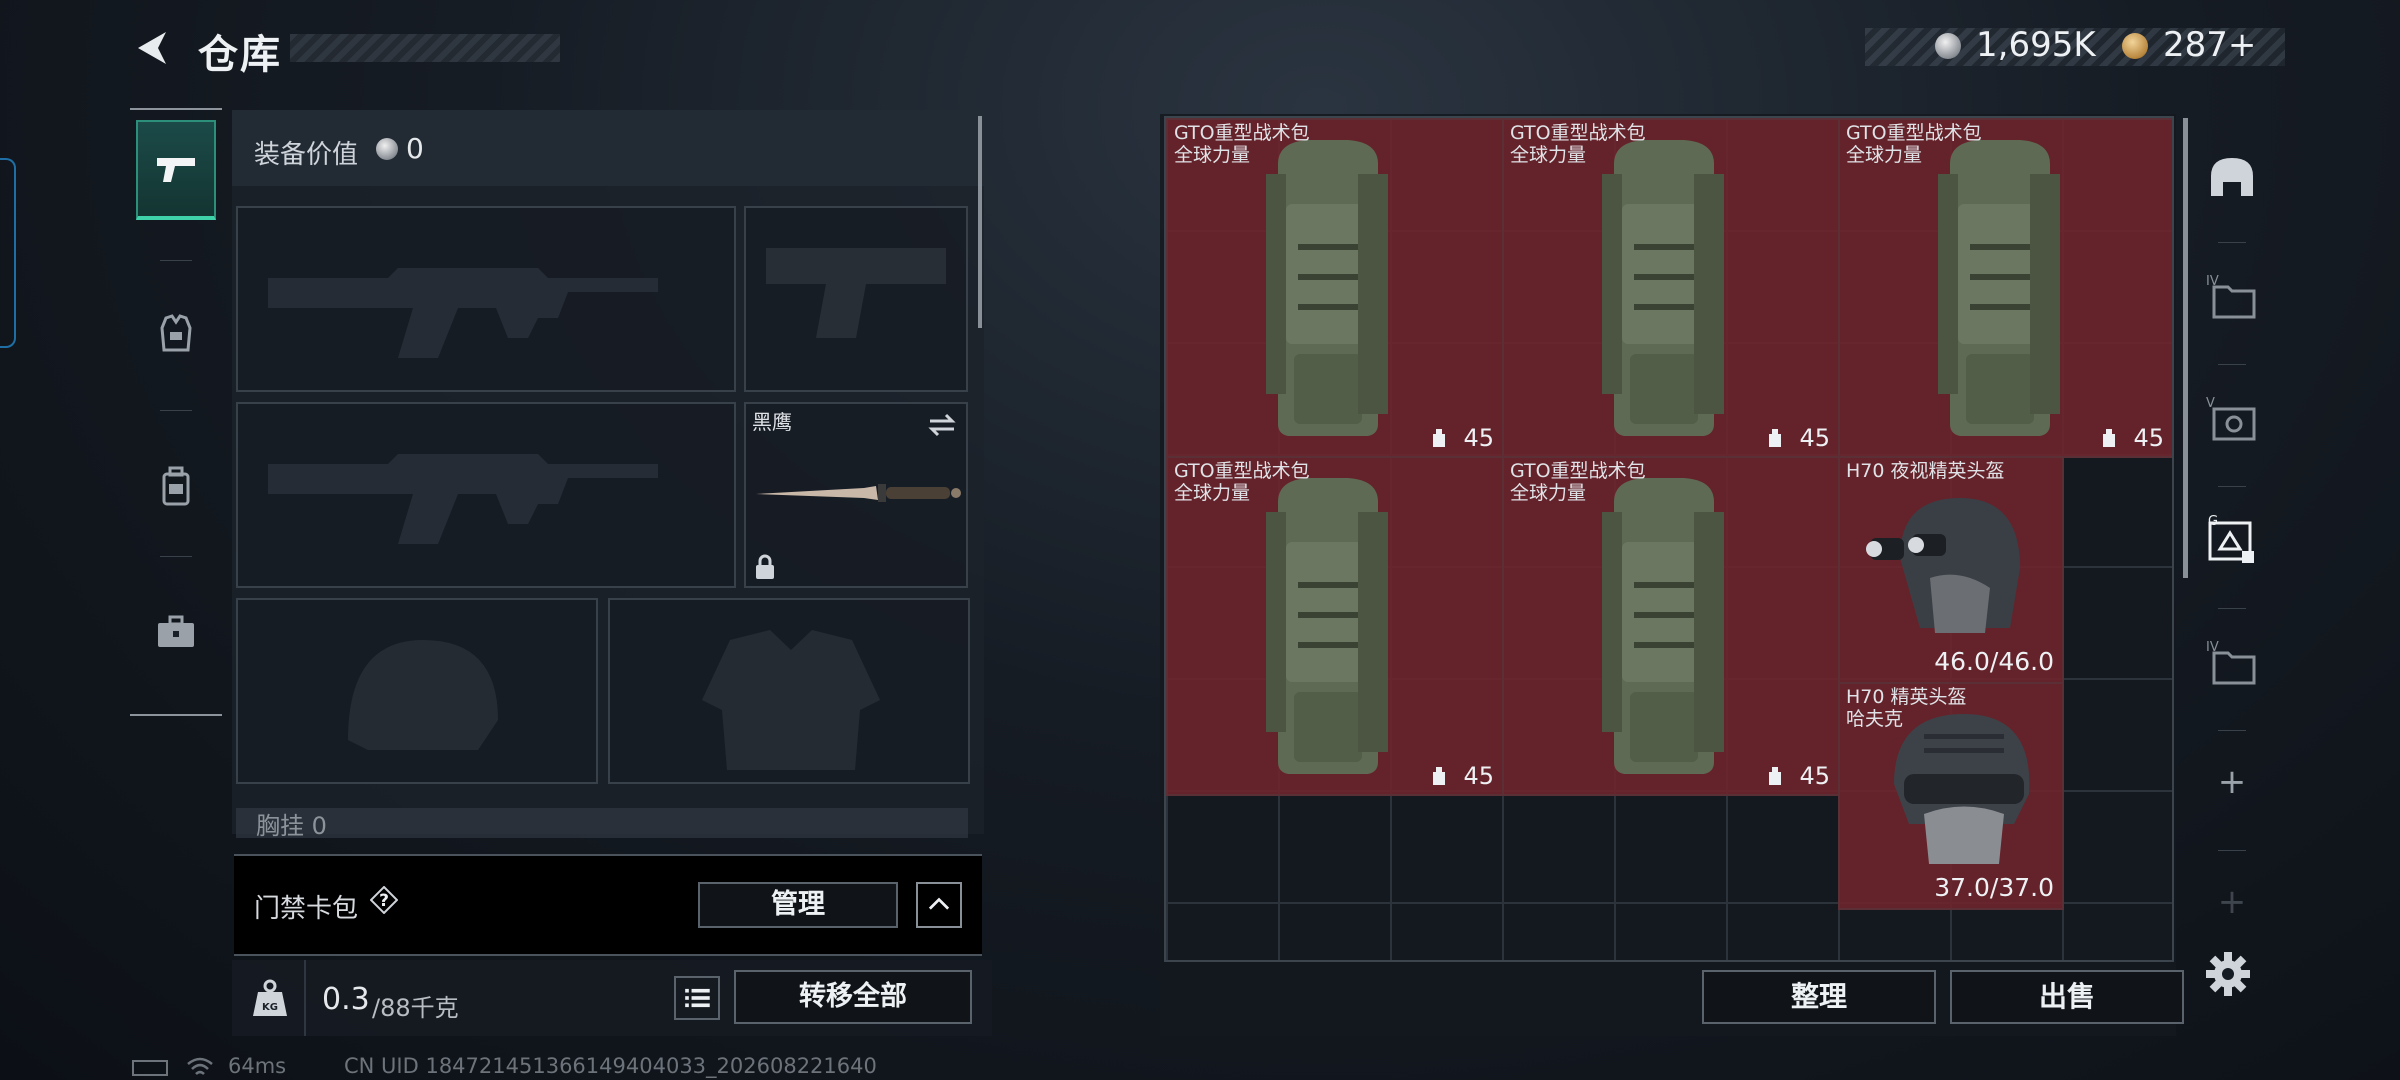 Image resolution: width=2400 pixels, height=1080 pixels. I want to click on gear-icon, so click(2228, 974).